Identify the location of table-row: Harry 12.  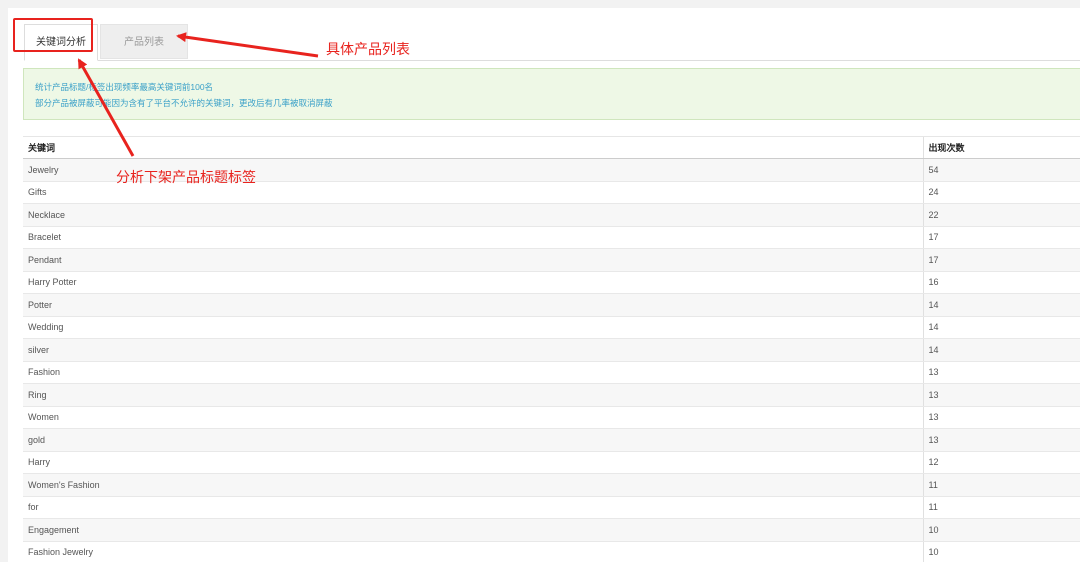
(551, 462).